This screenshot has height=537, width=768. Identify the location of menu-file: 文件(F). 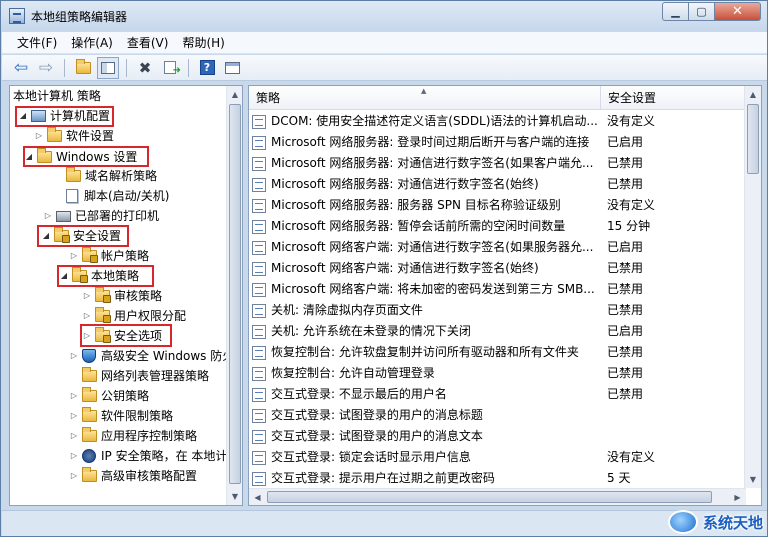
(37, 42).